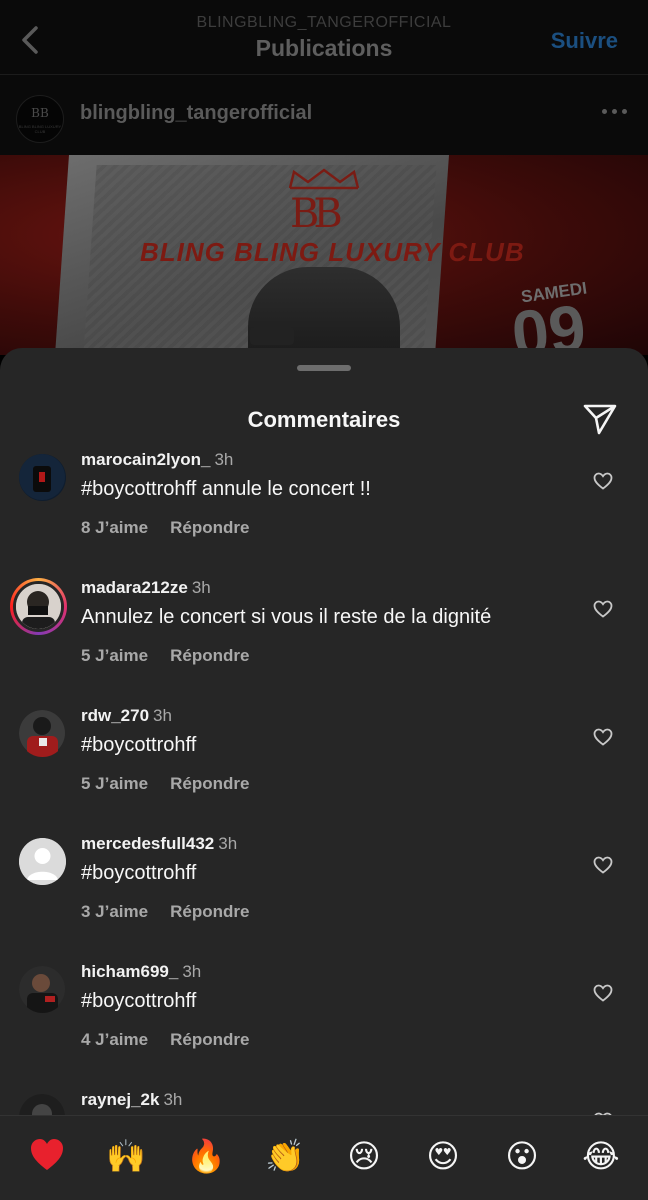 The width and height of the screenshot is (648, 1200). Describe the element at coordinates (316, 214) in the screenshot. I see `brand-logo: BB` at that location.